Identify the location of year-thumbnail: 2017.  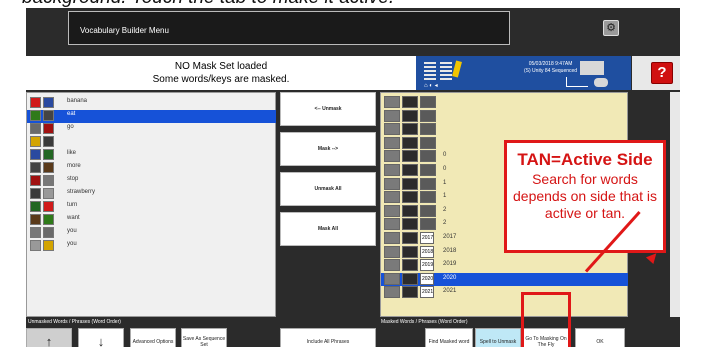
(427, 238).